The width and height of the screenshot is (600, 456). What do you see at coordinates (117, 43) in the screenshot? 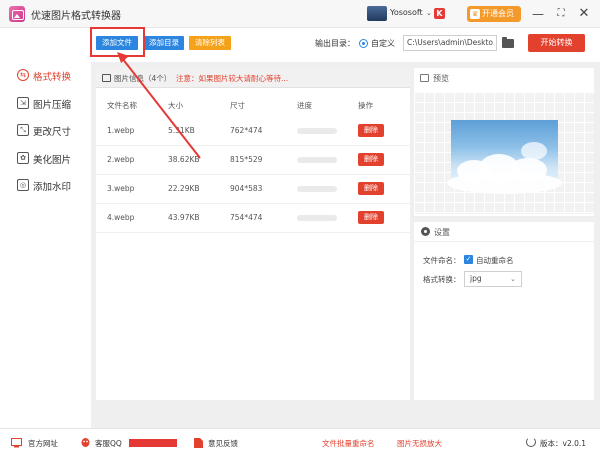
I see `add-file-button: 添加文件` at bounding box center [117, 43].